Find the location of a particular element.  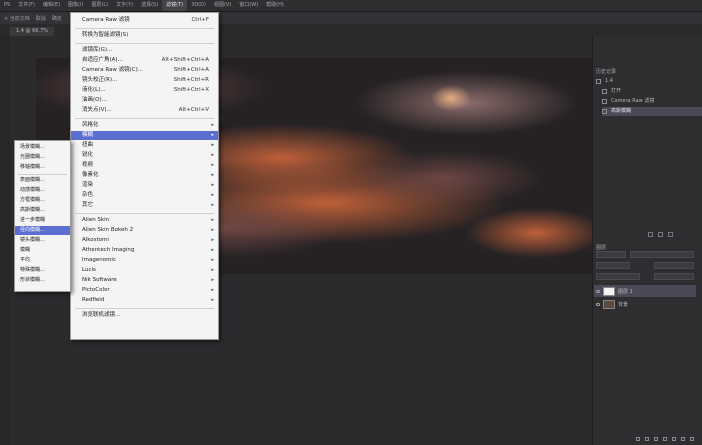

menu-item: 窗口(W) is located at coordinates (248, 5).